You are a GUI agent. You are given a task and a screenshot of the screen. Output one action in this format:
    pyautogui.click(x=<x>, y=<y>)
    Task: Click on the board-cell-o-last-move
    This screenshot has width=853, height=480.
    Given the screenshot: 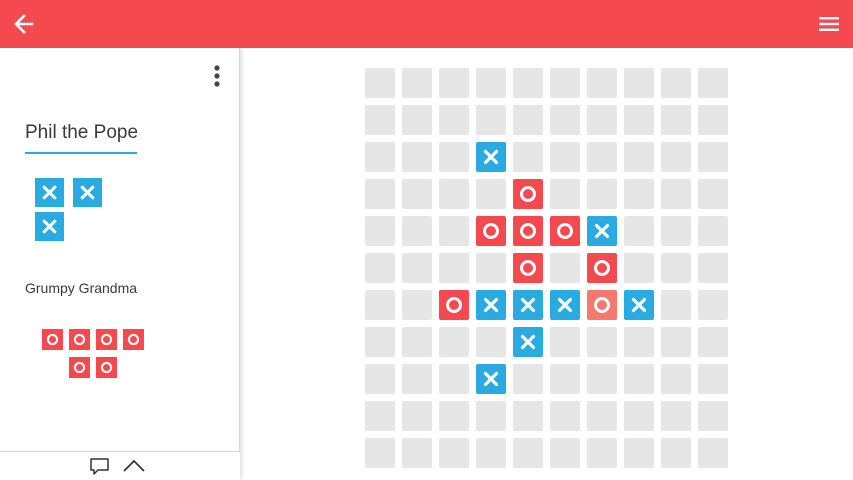 What is the action you would take?
    pyautogui.click(x=602, y=305)
    